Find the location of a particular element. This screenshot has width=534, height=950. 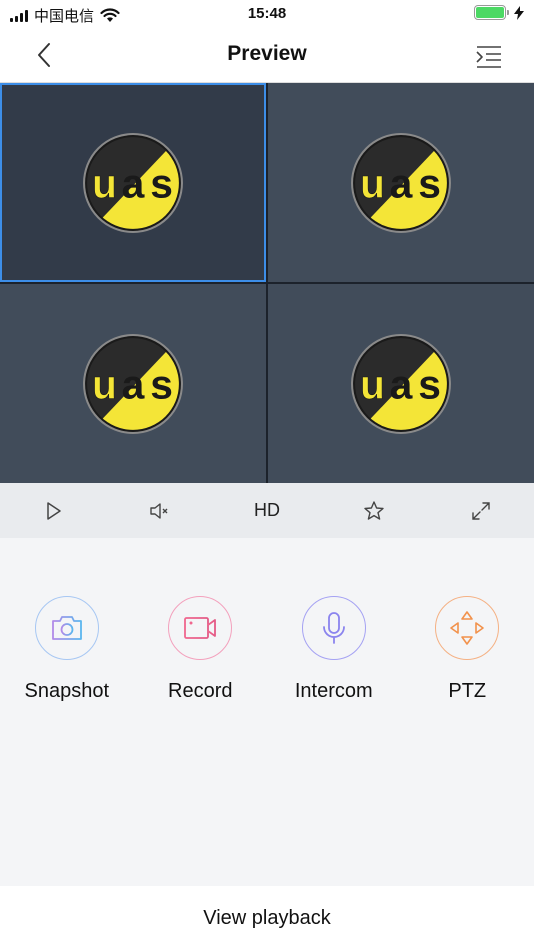

status-time: 15:48 is located at coordinates (267, 13).